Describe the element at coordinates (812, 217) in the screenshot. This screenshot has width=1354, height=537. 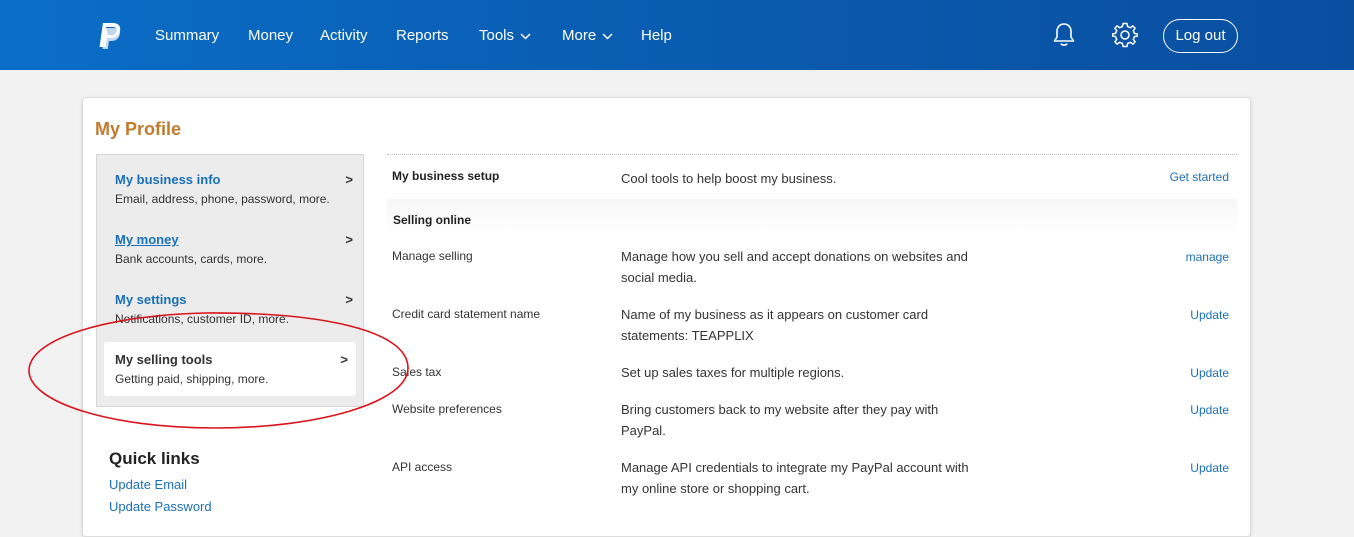
I see `section-header-selling-online: Selling online` at that location.